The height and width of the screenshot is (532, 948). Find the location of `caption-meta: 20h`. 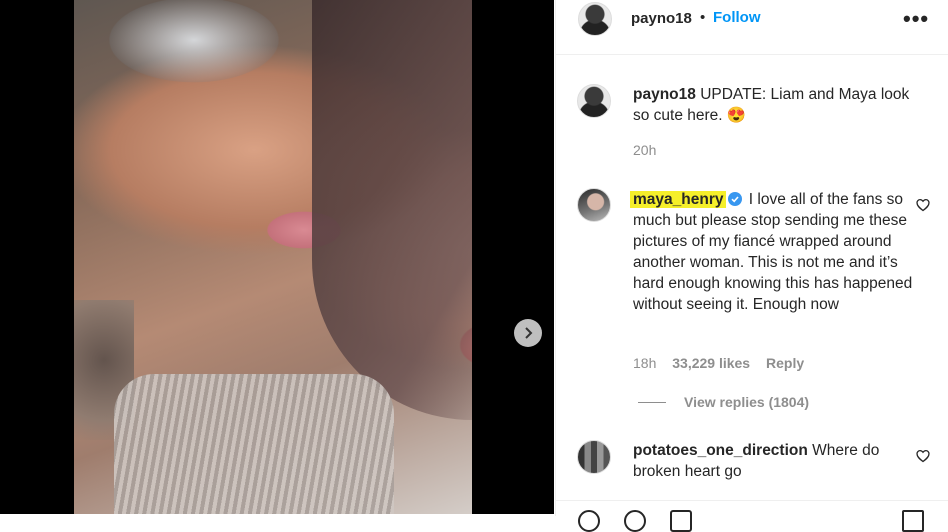

caption-meta: 20h is located at coordinates (650, 150).